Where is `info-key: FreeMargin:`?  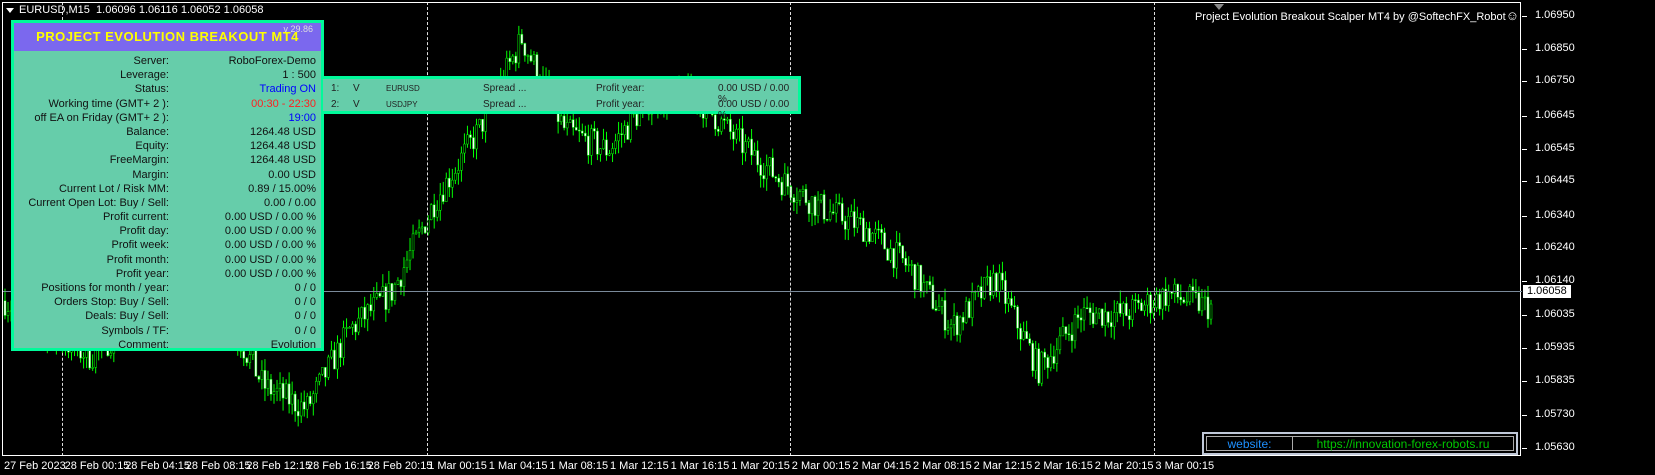 info-key: FreeMargin: is located at coordinates (139, 160).